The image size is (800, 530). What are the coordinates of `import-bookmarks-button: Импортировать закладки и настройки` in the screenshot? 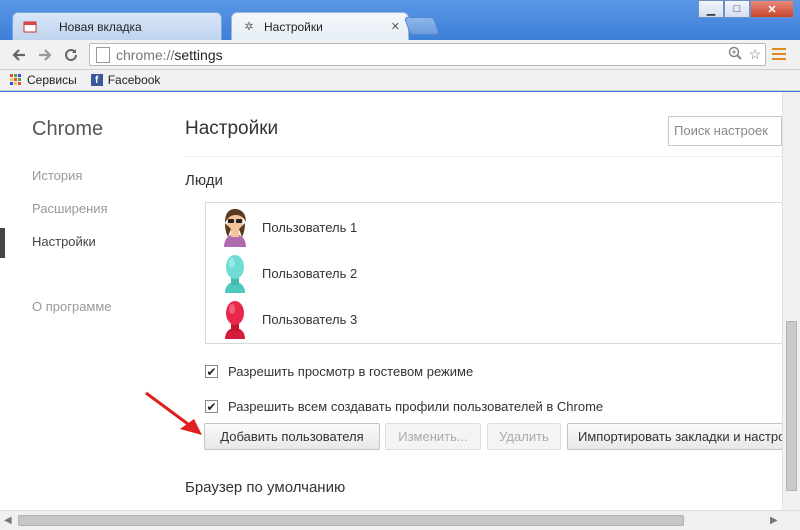 It's located at (674, 436).